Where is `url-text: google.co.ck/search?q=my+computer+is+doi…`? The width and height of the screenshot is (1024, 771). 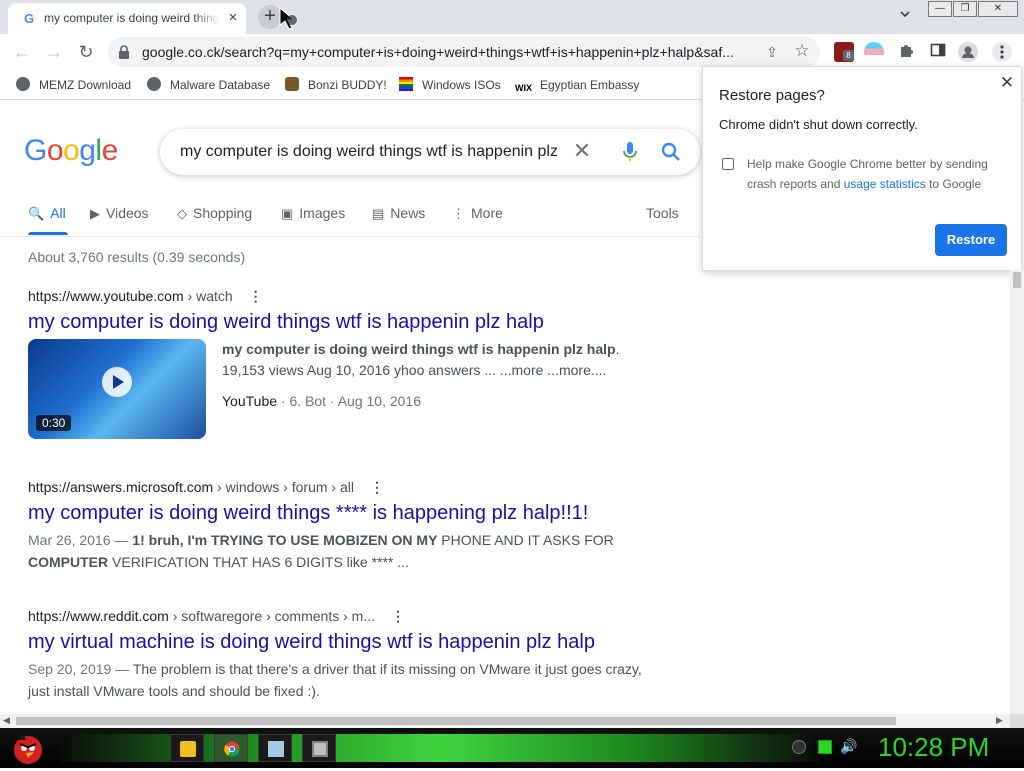
url-text: google.co.ck/search?q=my+computer+is+doi… is located at coordinates (448, 52).